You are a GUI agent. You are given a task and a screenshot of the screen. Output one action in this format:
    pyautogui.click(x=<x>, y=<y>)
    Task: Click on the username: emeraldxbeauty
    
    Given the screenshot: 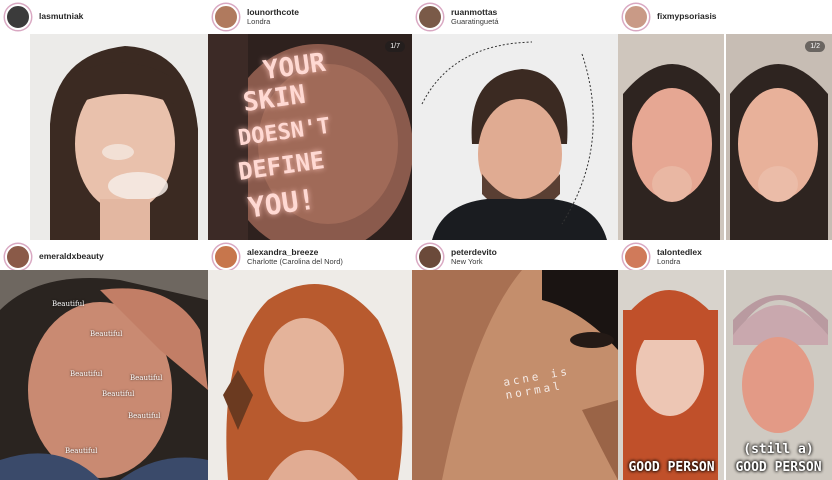 What is the action you would take?
    pyautogui.click(x=71, y=256)
    